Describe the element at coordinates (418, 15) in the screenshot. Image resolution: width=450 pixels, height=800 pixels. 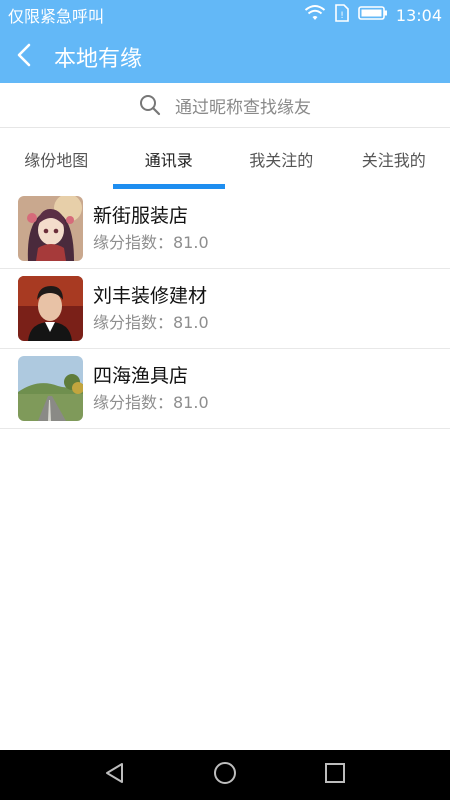
I see `clock: 13:04` at that location.